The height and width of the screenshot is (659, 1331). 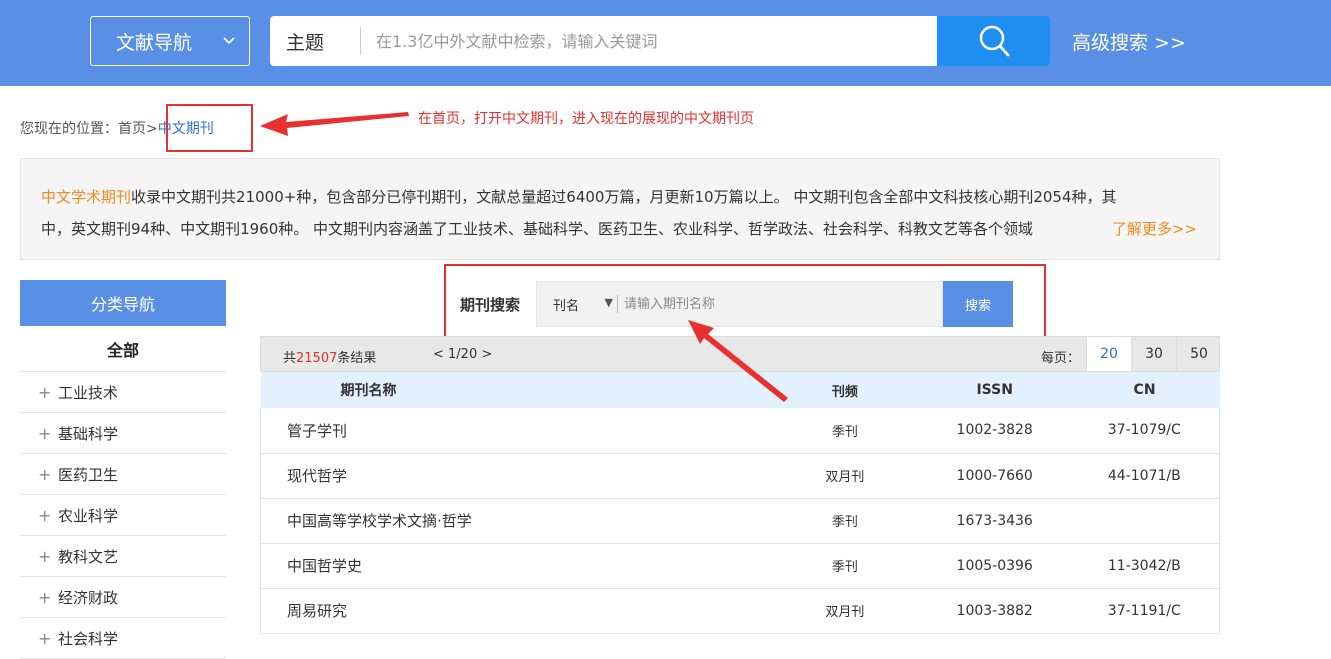 I want to click on journal-name-link: 管子学刊, so click(x=515, y=431).